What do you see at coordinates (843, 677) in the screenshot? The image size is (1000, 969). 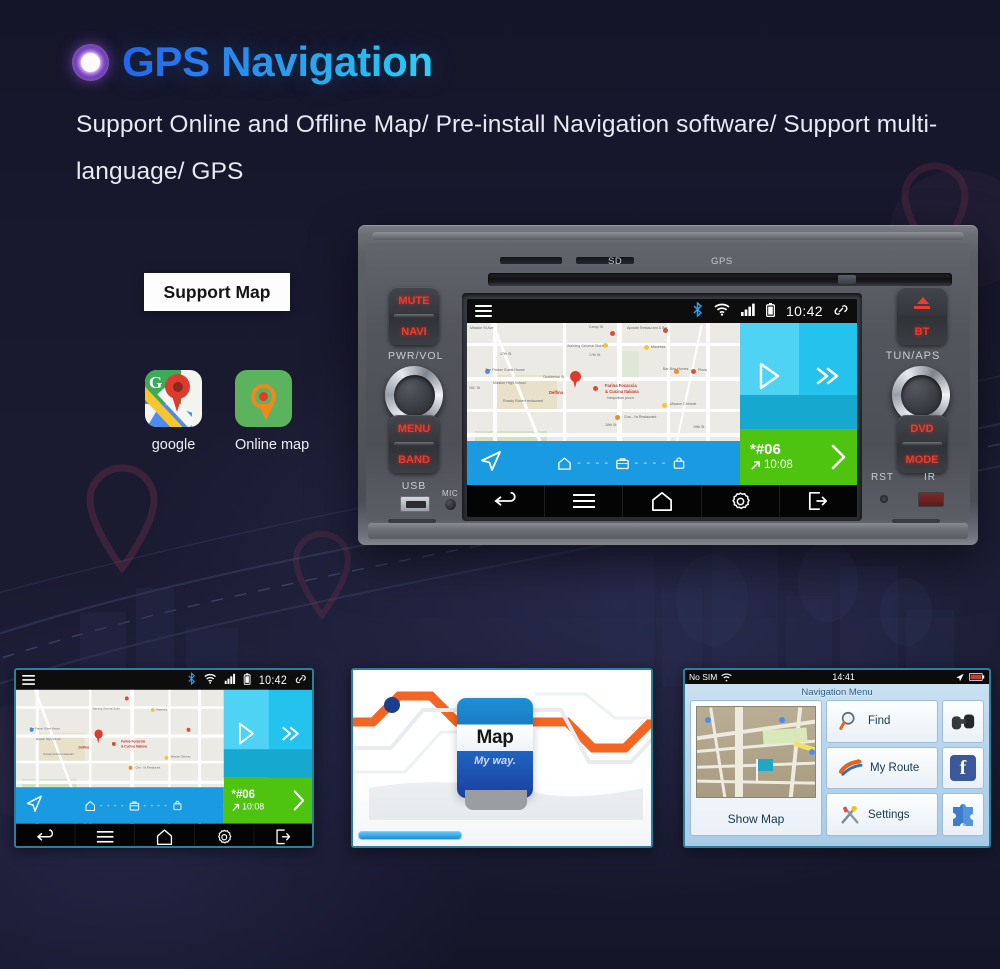 I see `status-time: 14:41` at bounding box center [843, 677].